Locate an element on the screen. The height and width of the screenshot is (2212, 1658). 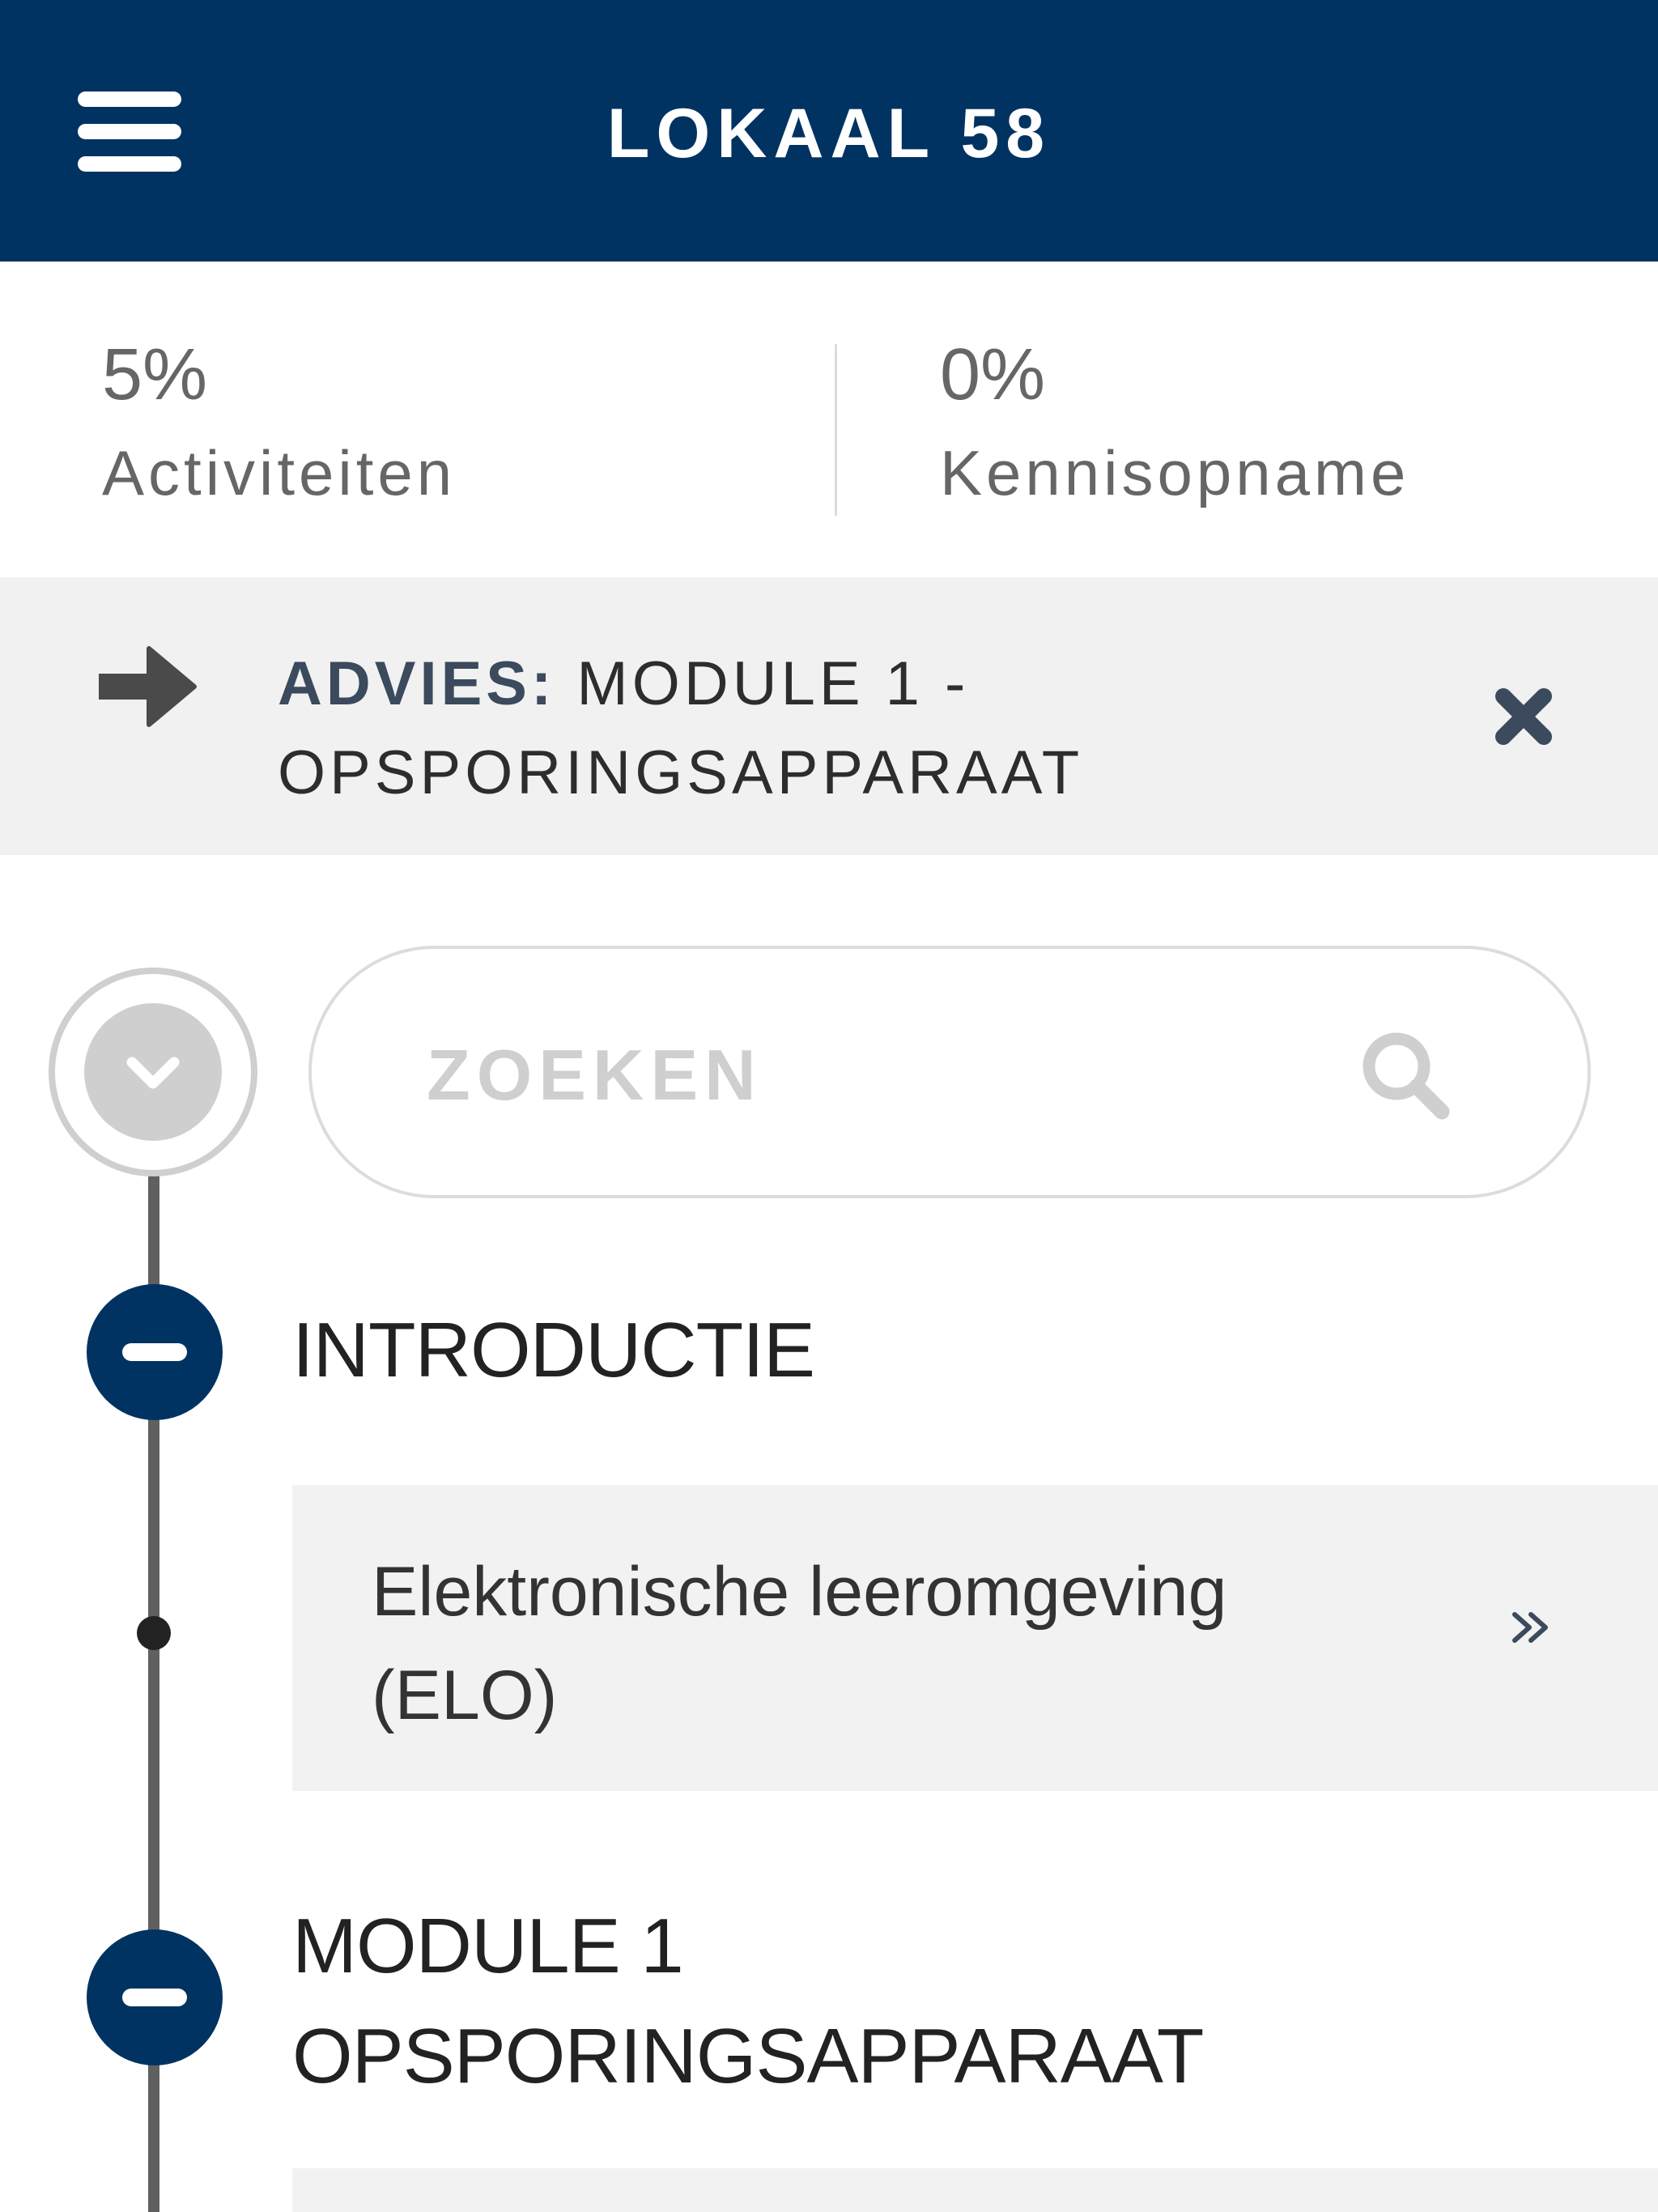
list-item is located at coordinates (975, 2190).